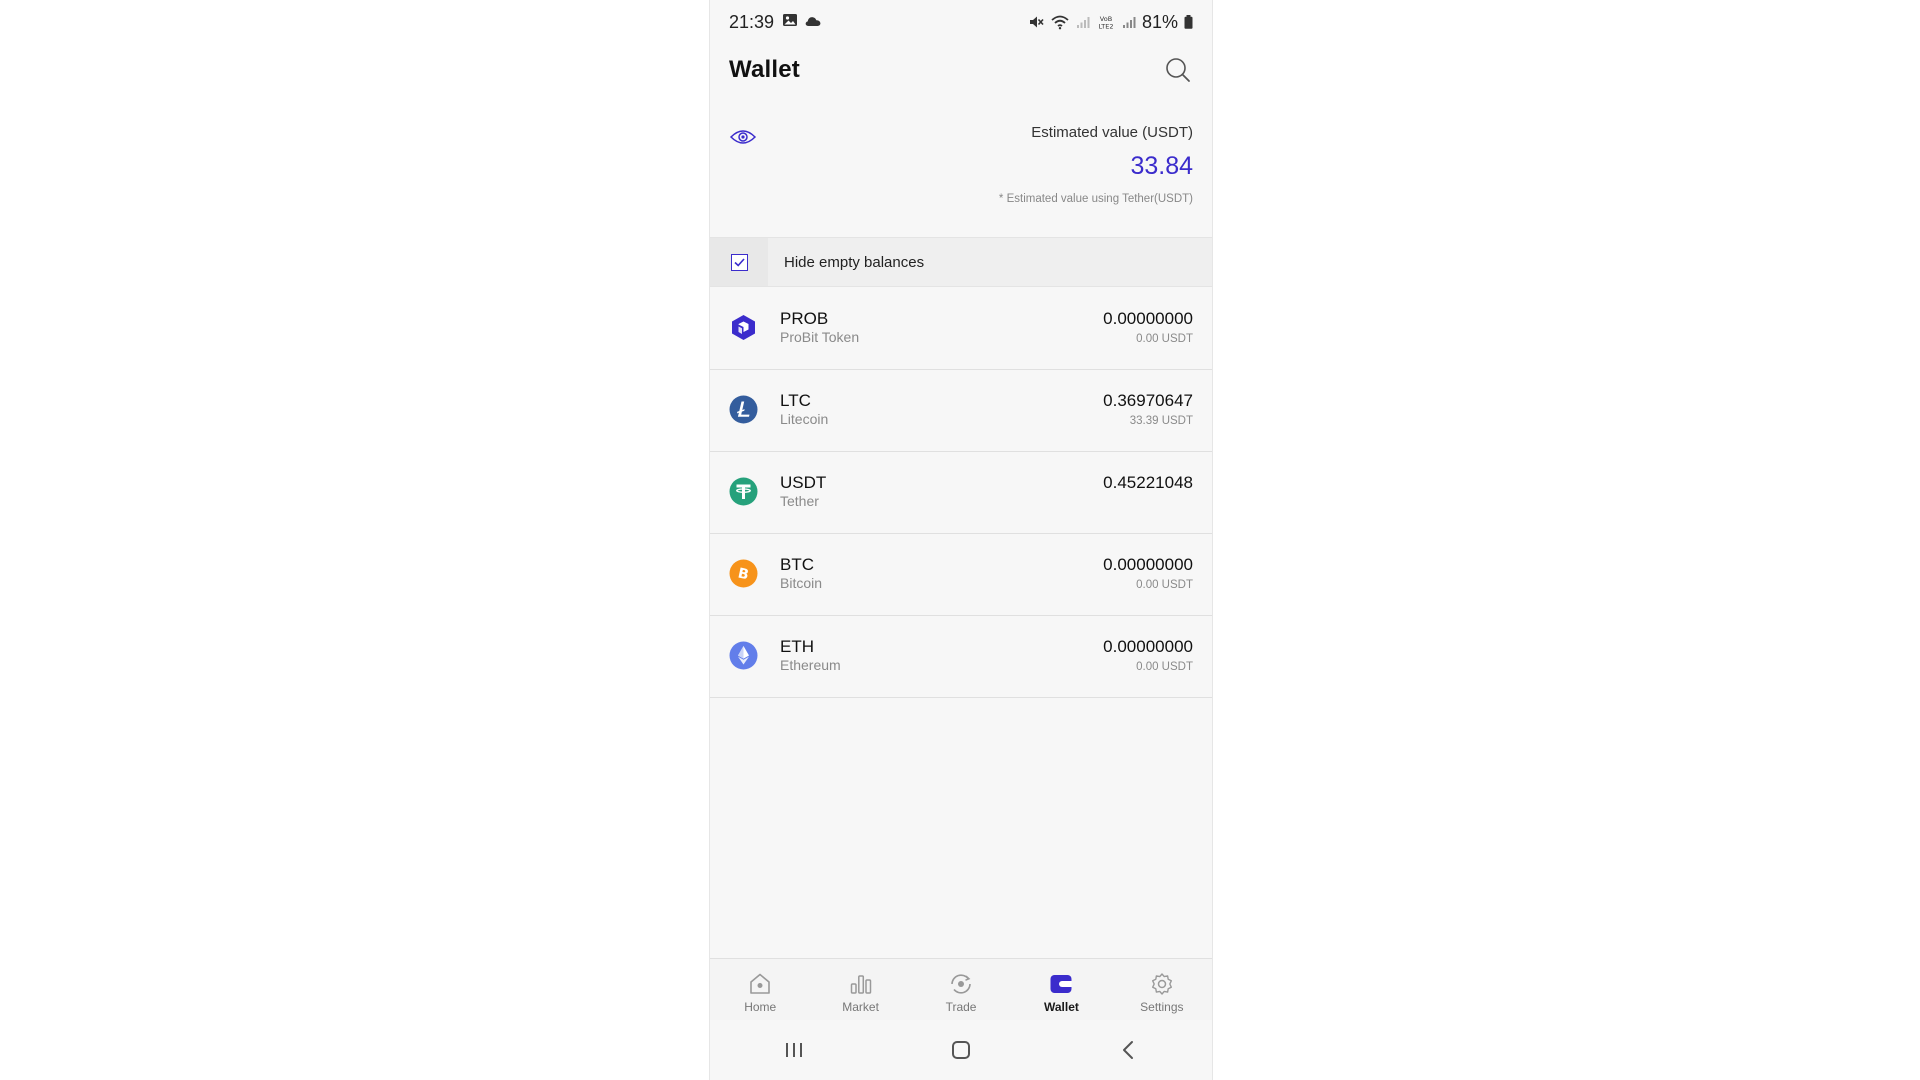 This screenshot has width=1920, height=1080. Describe the element at coordinates (743, 137) in the screenshot. I see `eye-icon` at that location.